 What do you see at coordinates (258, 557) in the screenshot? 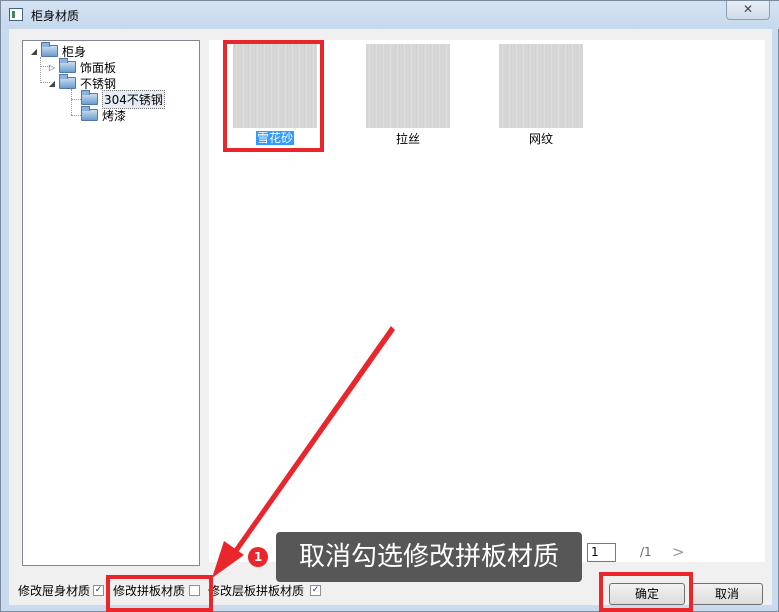
I see `step-badge: 1` at bounding box center [258, 557].